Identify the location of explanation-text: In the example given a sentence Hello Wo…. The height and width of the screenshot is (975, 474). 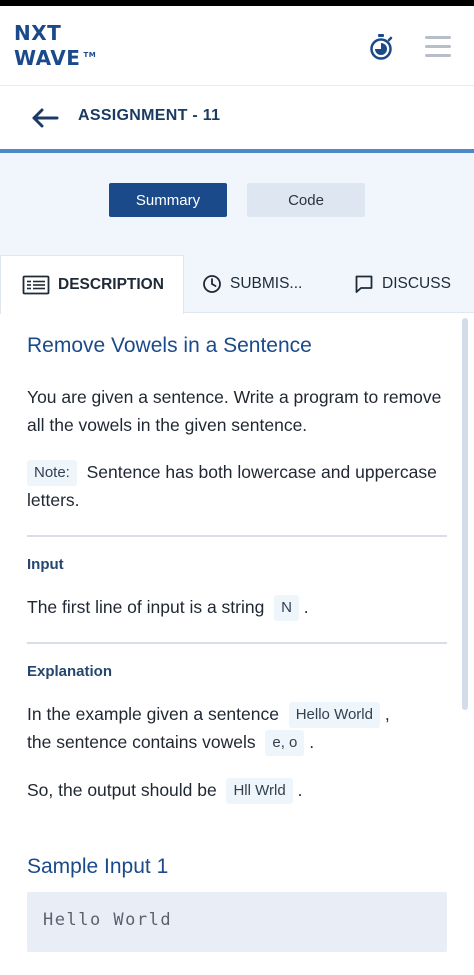
(237, 728).